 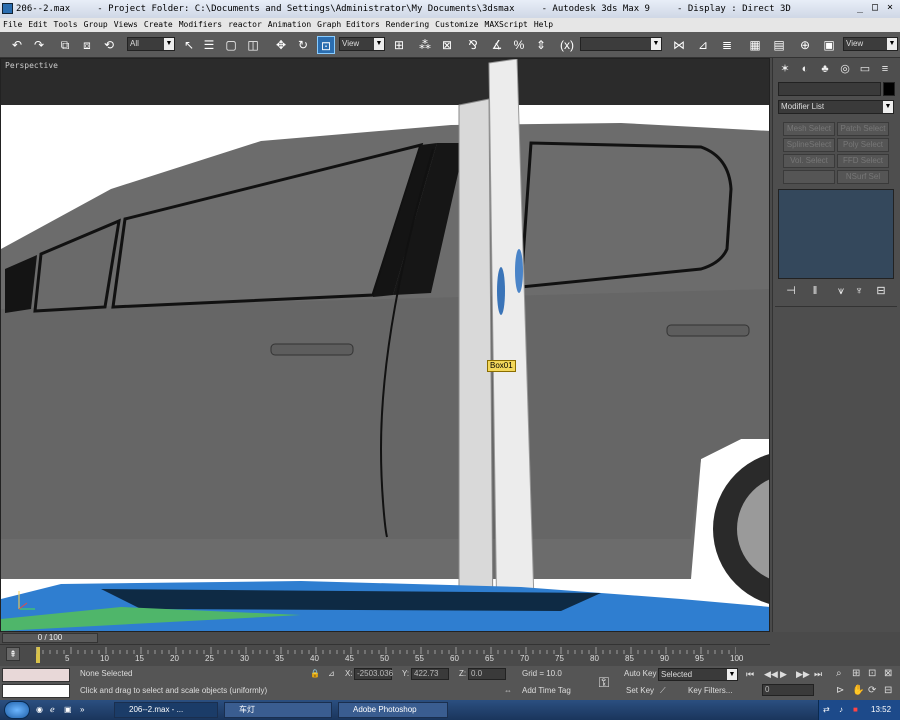 I want to click on percent-snap-icon: %, so click(x=519, y=45).